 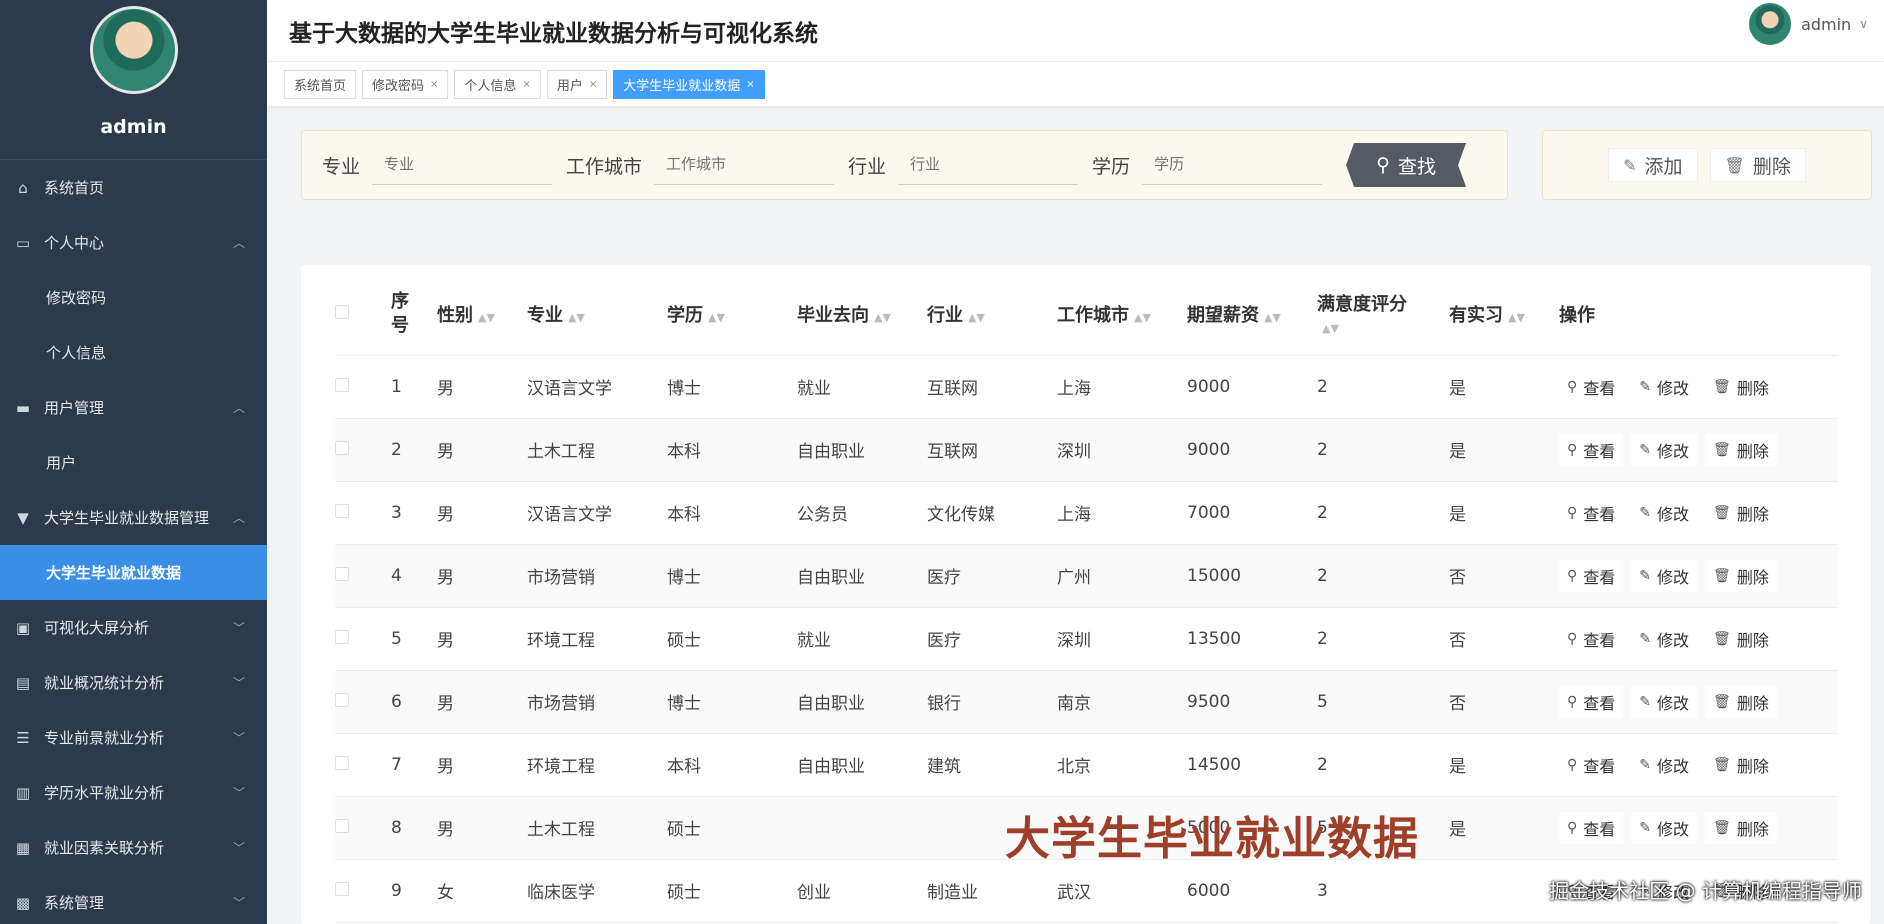 What do you see at coordinates (1086, 450) in the screenshot?
I see `table-row: 2 男土木工程 本科 自由职业 互联网 深圳 9000 2 是 ⚲ 查看 ✎ 修改 🗑 删除` at bounding box center [1086, 450].